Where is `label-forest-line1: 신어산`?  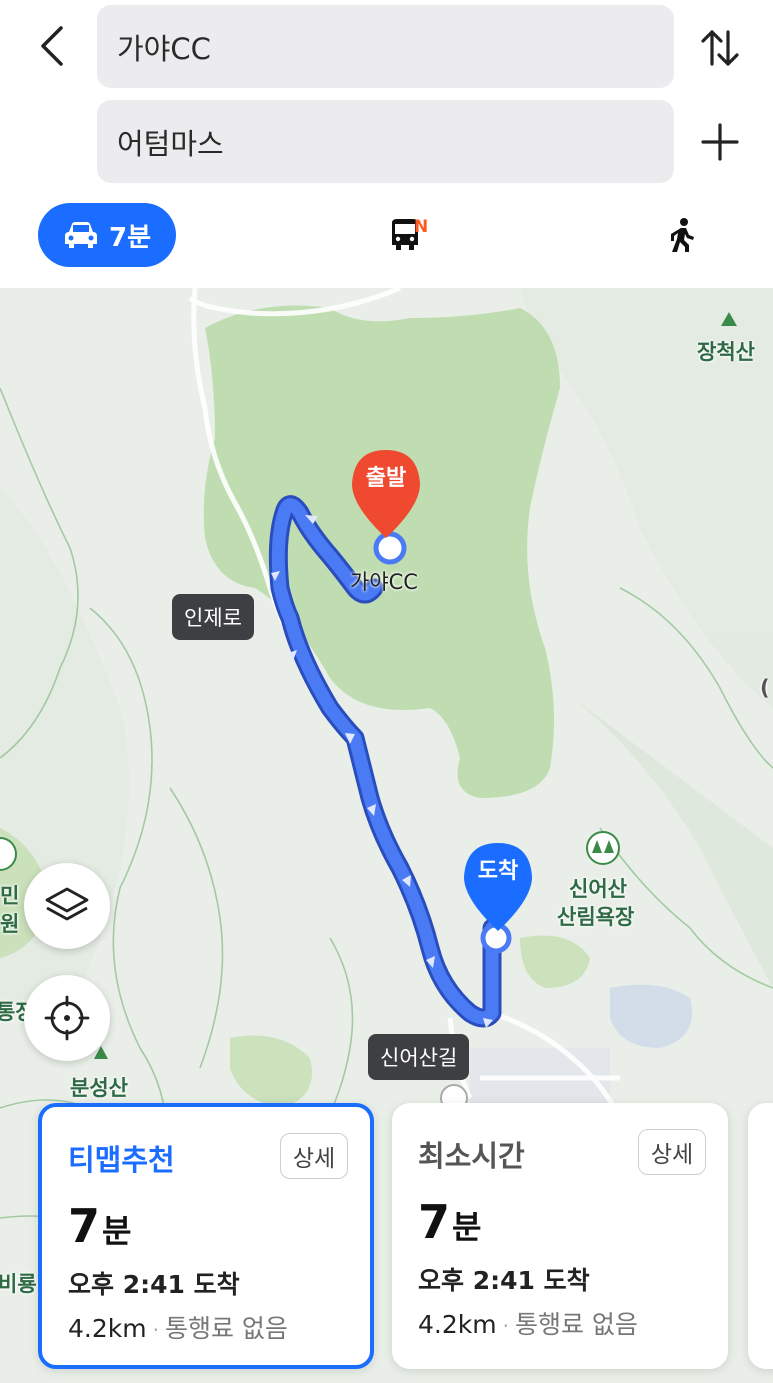 label-forest-line1: 신어산 is located at coordinates (598, 889).